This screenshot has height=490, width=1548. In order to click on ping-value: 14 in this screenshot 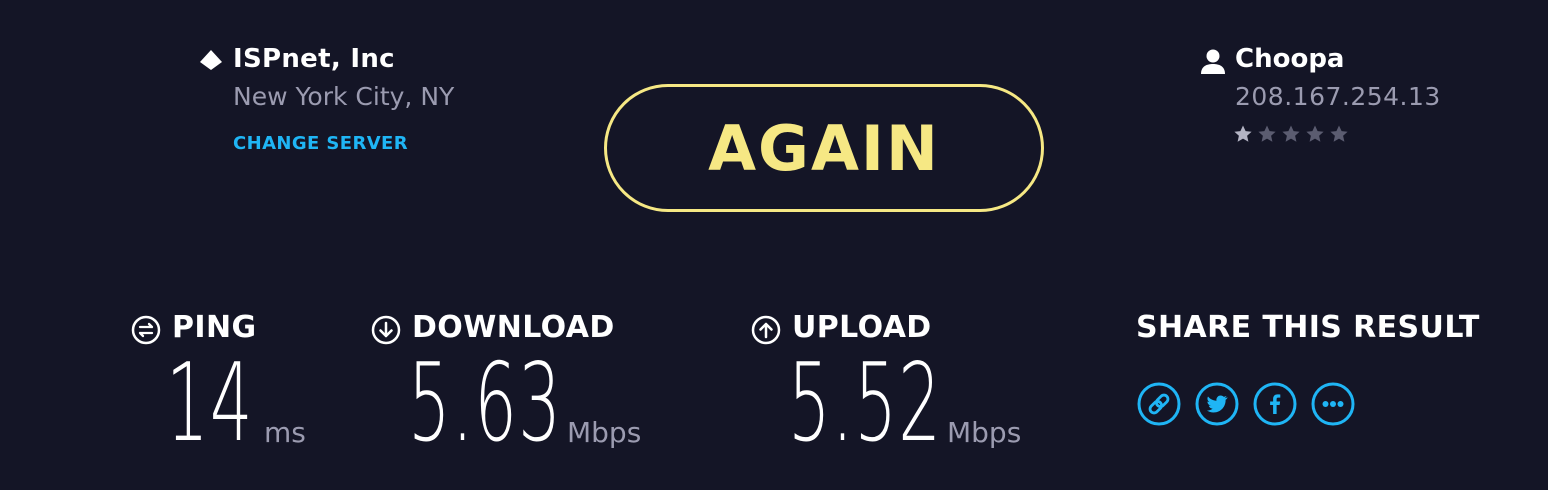, I will do `click(210, 403)`.